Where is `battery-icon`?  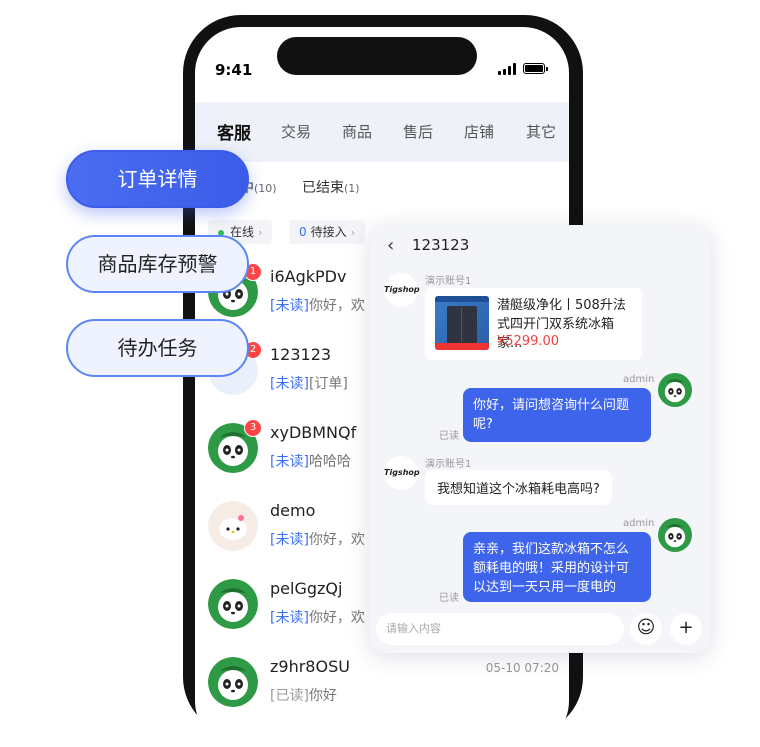
battery-icon is located at coordinates (535, 68).